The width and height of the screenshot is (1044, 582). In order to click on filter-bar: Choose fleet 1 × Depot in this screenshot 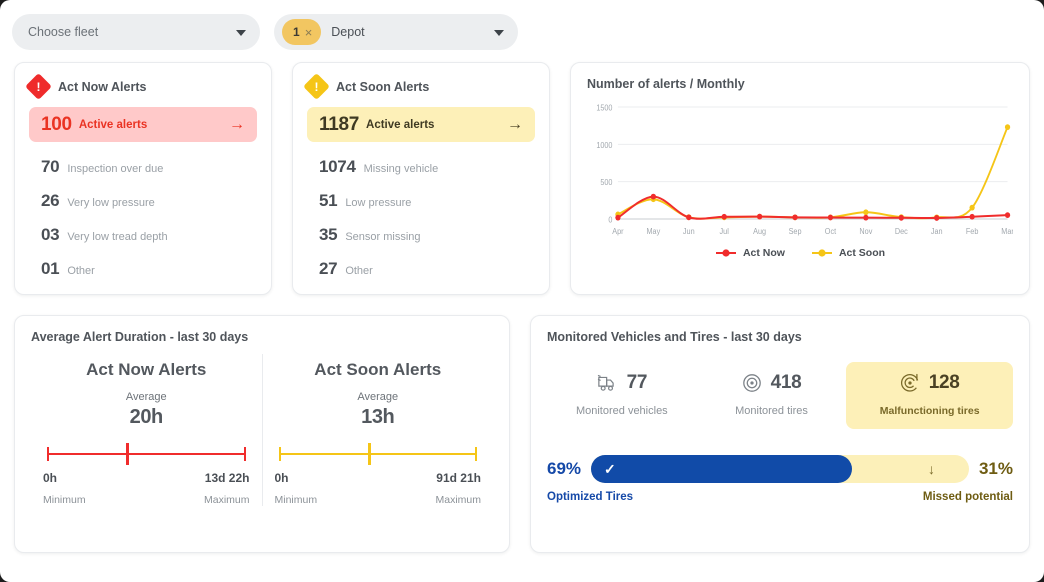, I will do `click(522, 25)`.